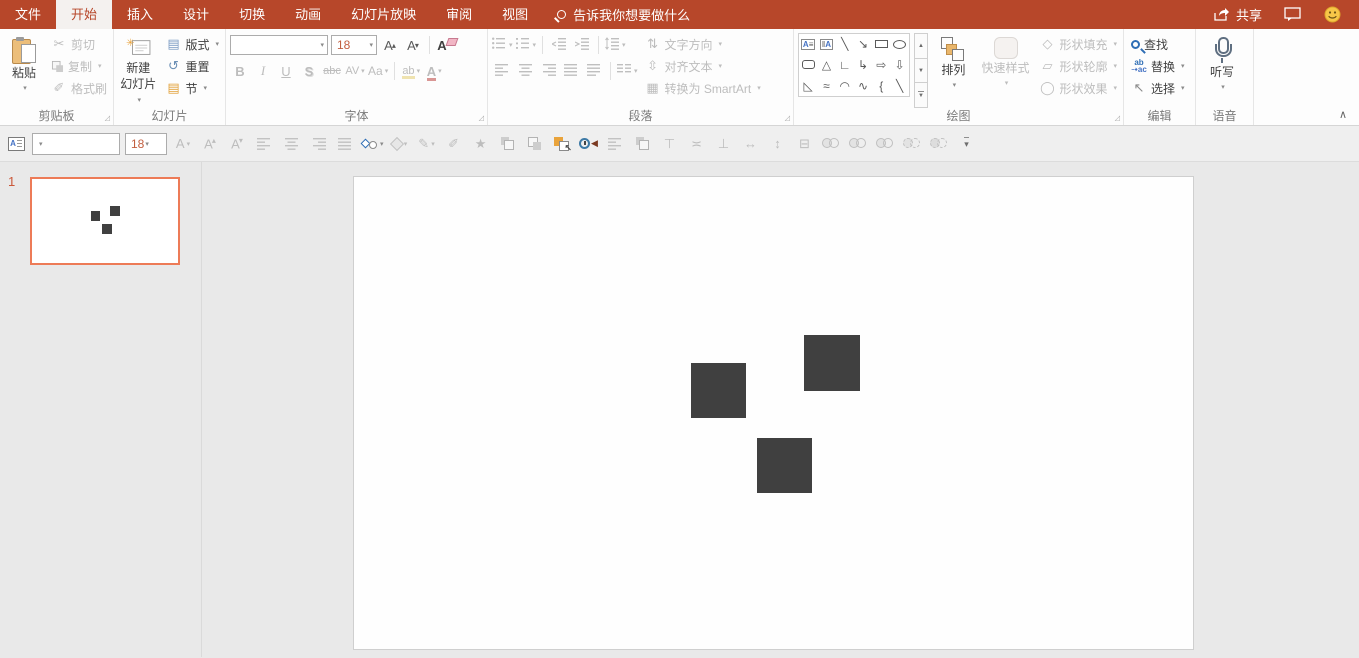 The width and height of the screenshot is (1359, 658). I want to click on align-bottom: ⊥, so click(724, 144).